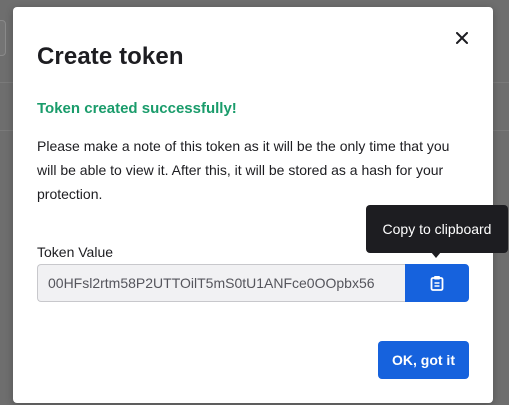 The width and height of the screenshot is (509, 405). What do you see at coordinates (437, 229) in the screenshot?
I see `copy-tooltip: Copy to clipboard` at bounding box center [437, 229].